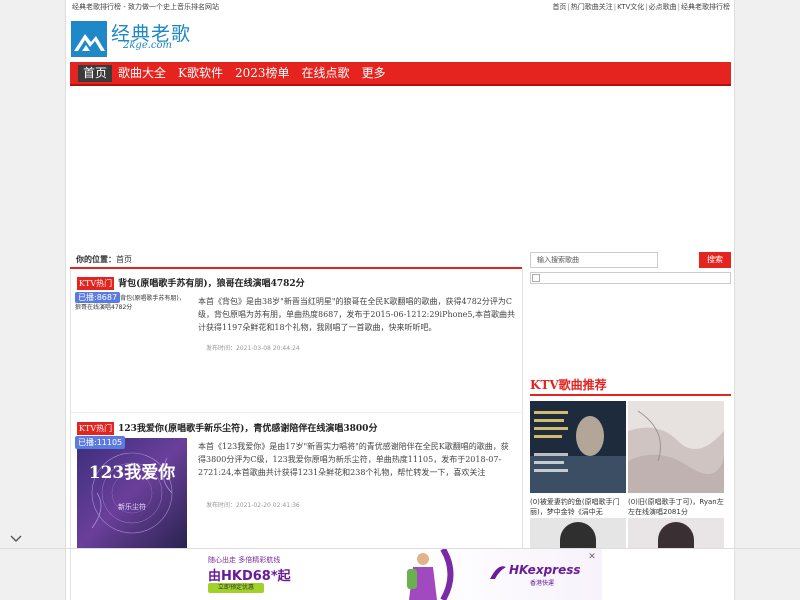 The image size is (800, 600). Describe the element at coordinates (374, 73) in the screenshot. I see `nav-more: 更多` at that location.